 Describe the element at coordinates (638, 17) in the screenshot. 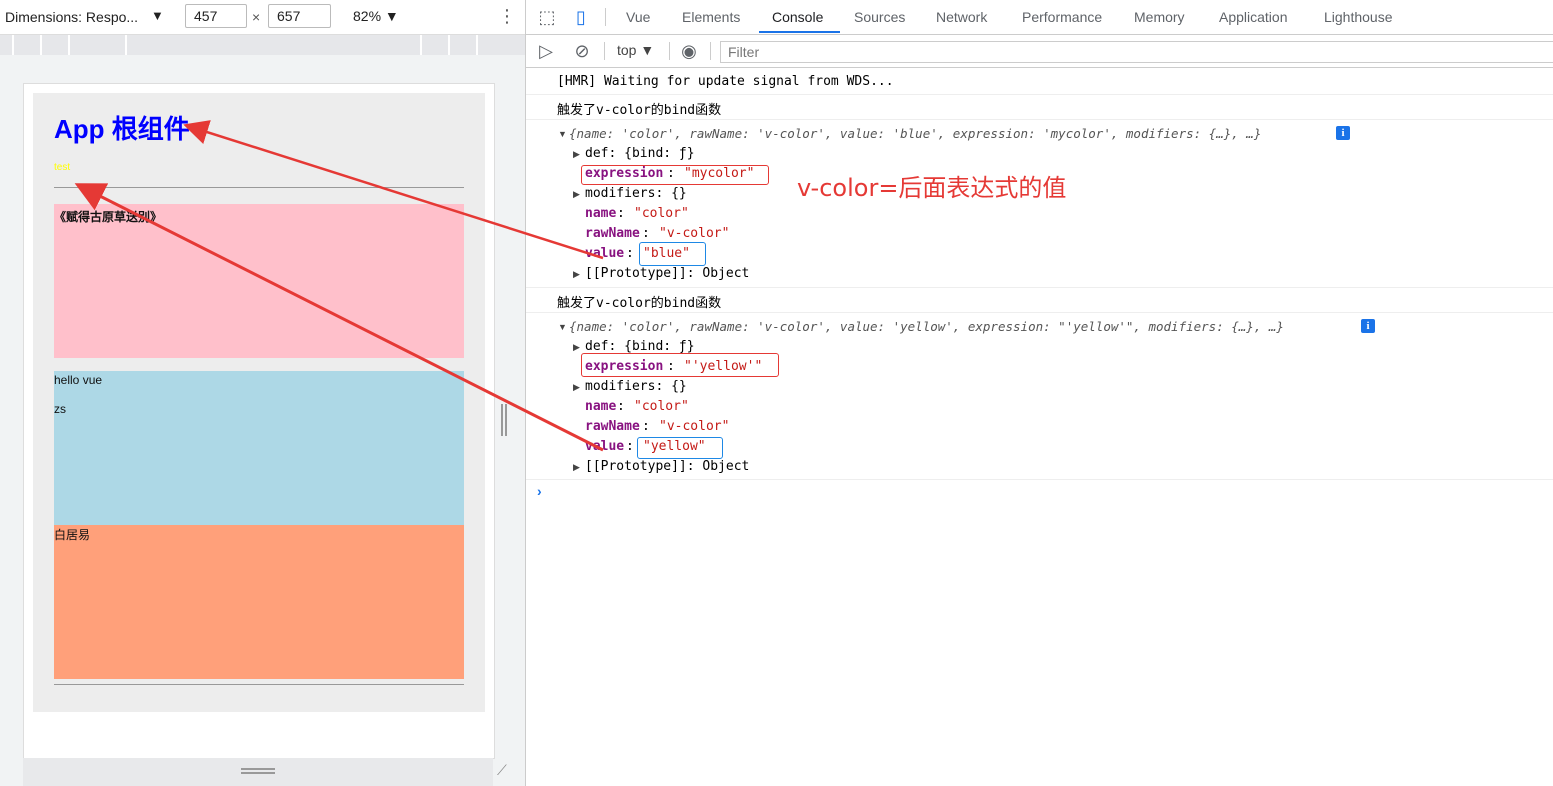

I see `tab-vue: Vue` at that location.